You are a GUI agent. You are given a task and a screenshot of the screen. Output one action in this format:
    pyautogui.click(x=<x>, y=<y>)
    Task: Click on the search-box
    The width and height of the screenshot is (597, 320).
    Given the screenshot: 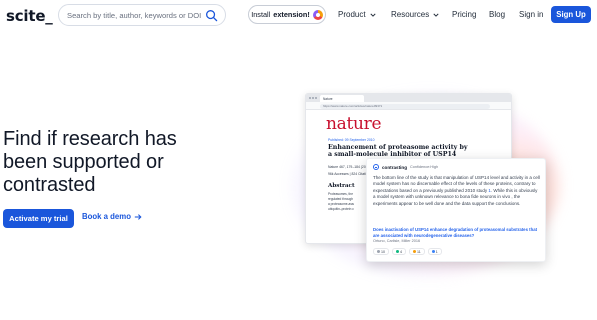 What is the action you would take?
    pyautogui.click(x=142, y=15)
    